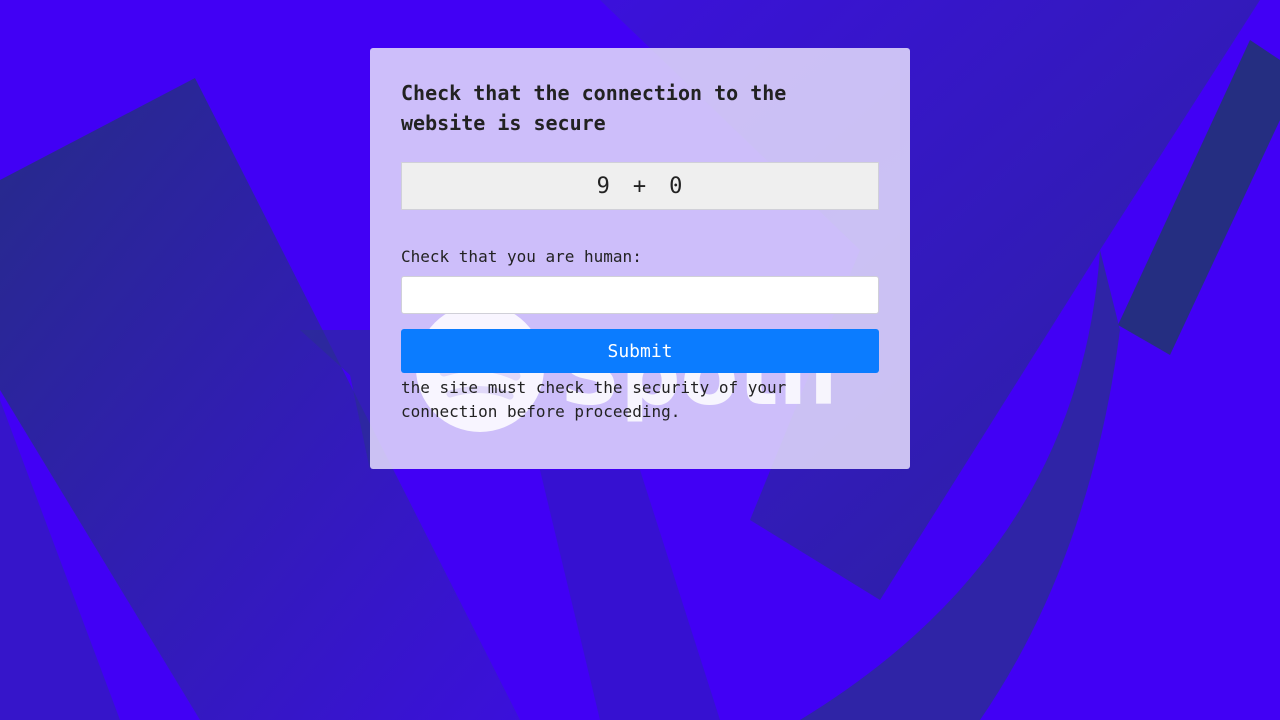 Image resolution: width=1280 pixels, height=720 pixels. I want to click on submit-button: Submit, so click(640, 351).